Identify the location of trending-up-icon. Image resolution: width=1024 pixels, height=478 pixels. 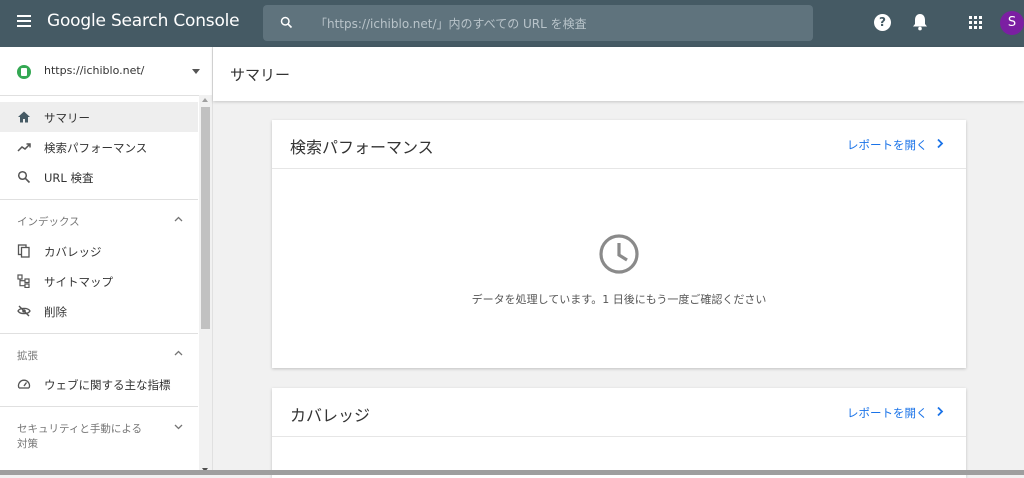
(24, 147).